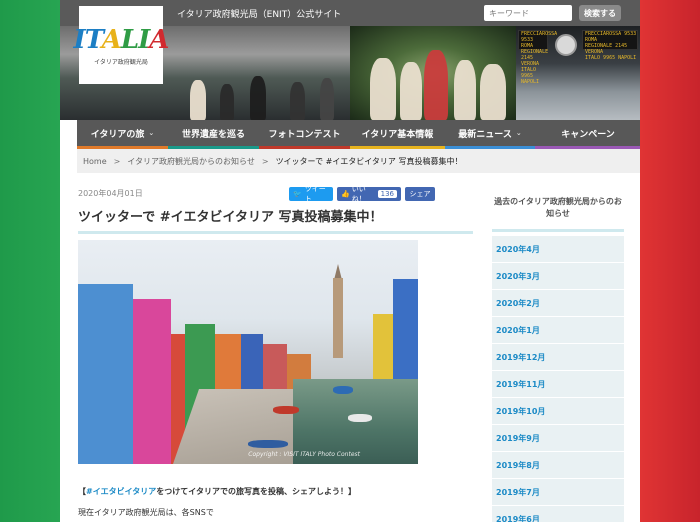 The height and width of the screenshot is (522, 700). Describe the element at coordinates (297, 194) in the screenshot. I see `twitter-bird-icon: 🐦` at that location.